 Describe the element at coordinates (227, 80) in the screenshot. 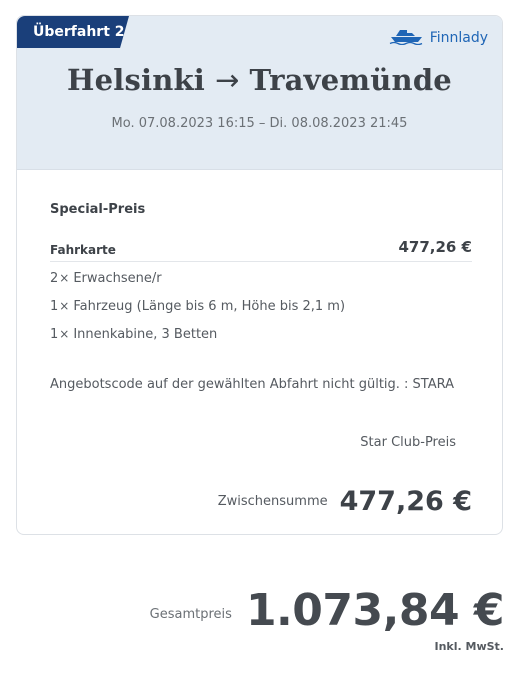

I see `route-arrow: →` at that location.